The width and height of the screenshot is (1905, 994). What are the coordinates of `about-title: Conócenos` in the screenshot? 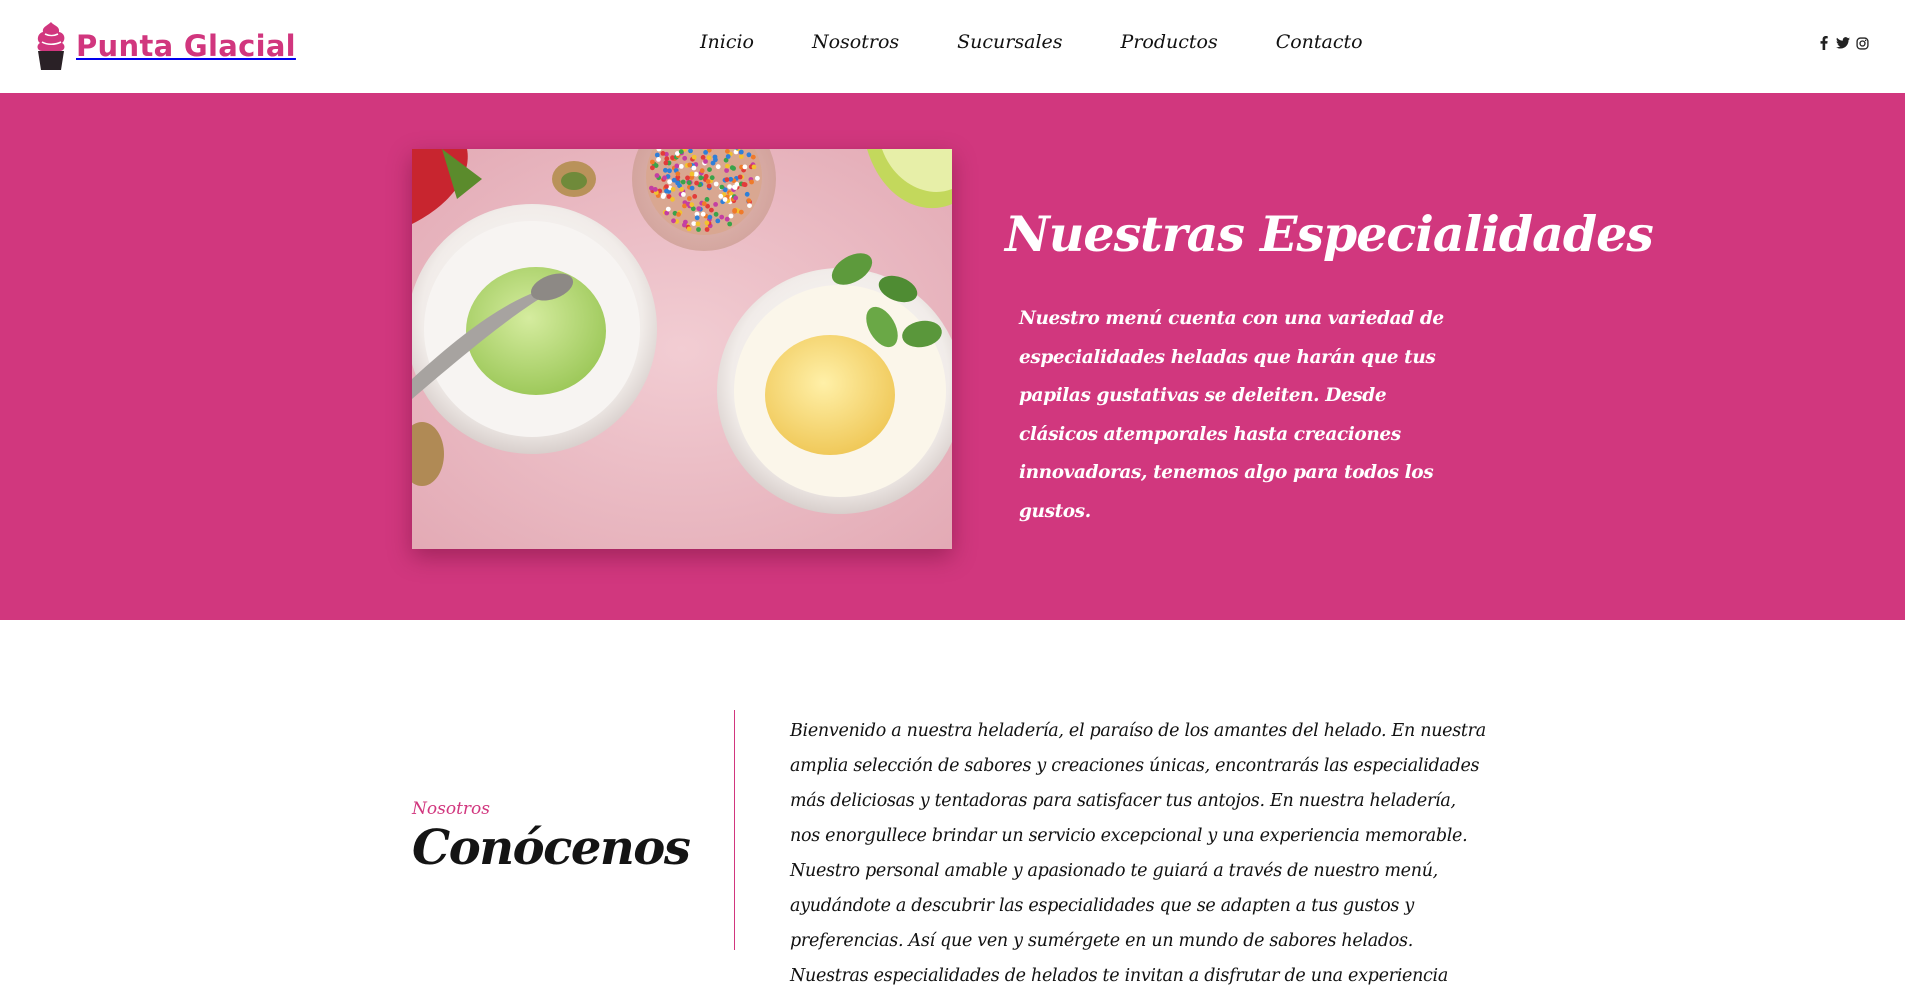 It's located at (550, 848).